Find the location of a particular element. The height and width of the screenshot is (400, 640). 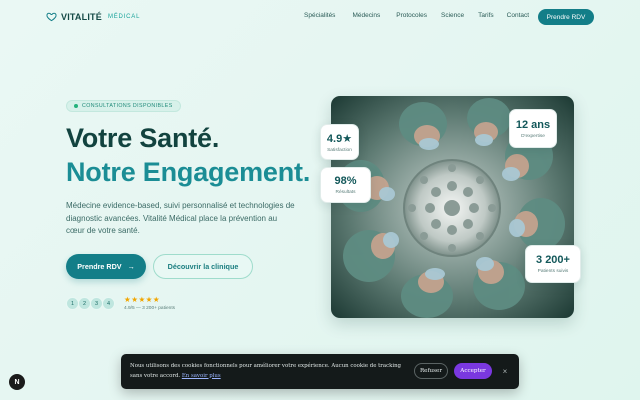

rating-text: 4.9/5 — 3 200+ patients is located at coordinates (150, 308).